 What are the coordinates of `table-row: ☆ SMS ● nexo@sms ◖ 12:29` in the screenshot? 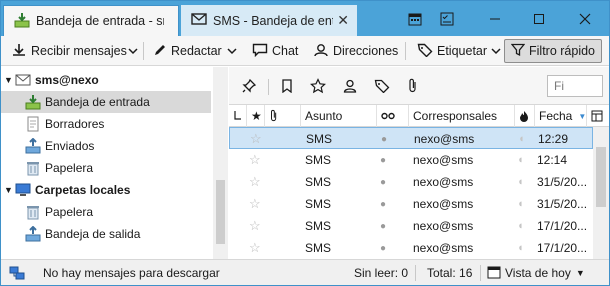 It's located at (411, 138).